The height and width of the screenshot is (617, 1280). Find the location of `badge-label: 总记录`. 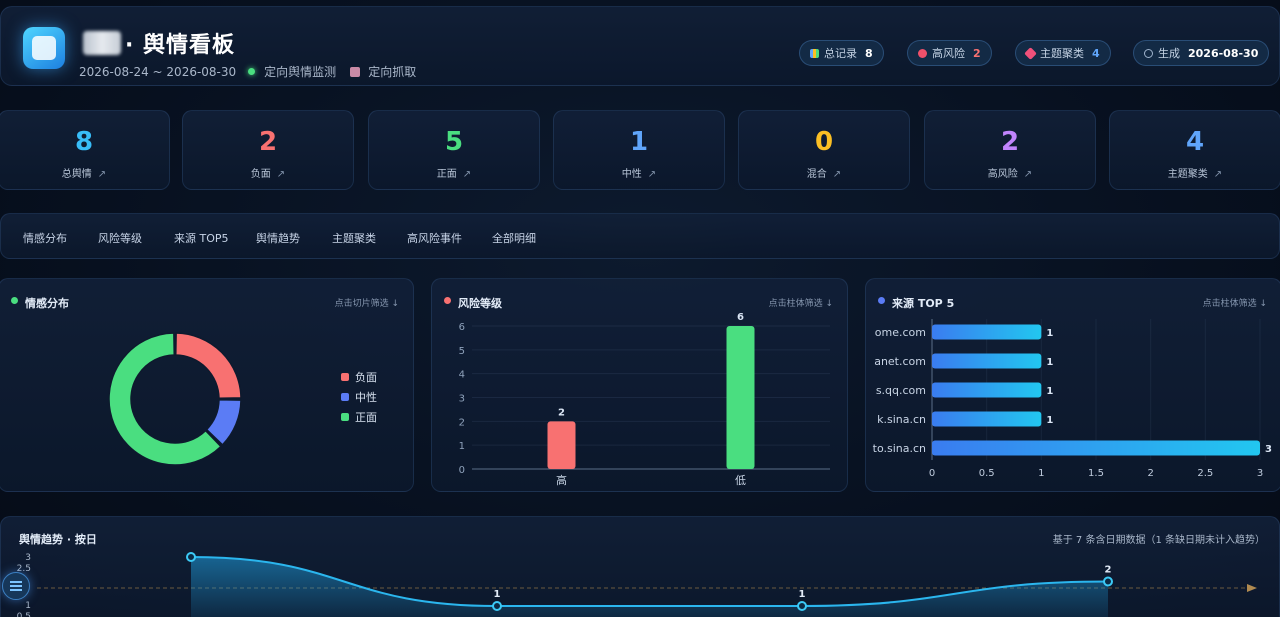

badge-label: 总记录 is located at coordinates (840, 53).